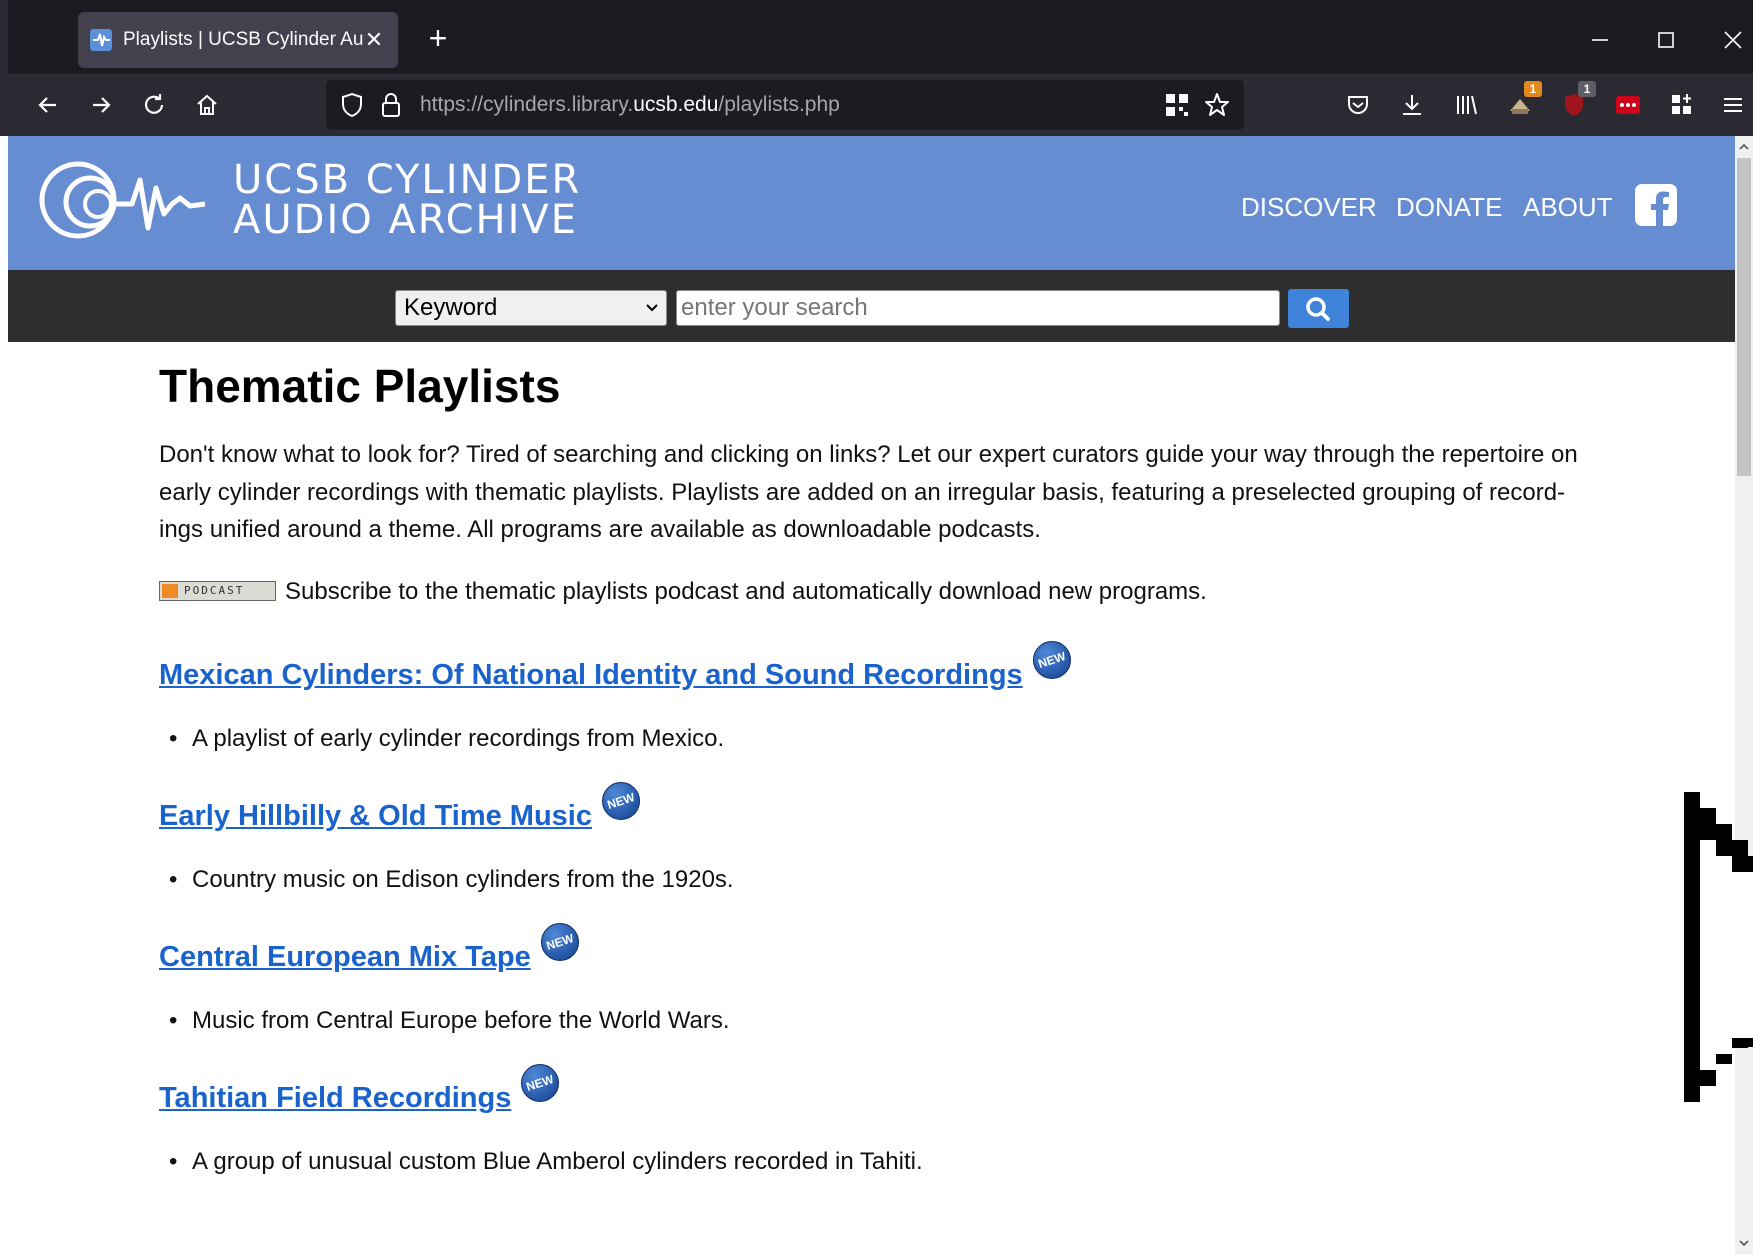 This screenshot has width=1753, height=1256. I want to click on ublock-icon: 1, so click(1576, 102).